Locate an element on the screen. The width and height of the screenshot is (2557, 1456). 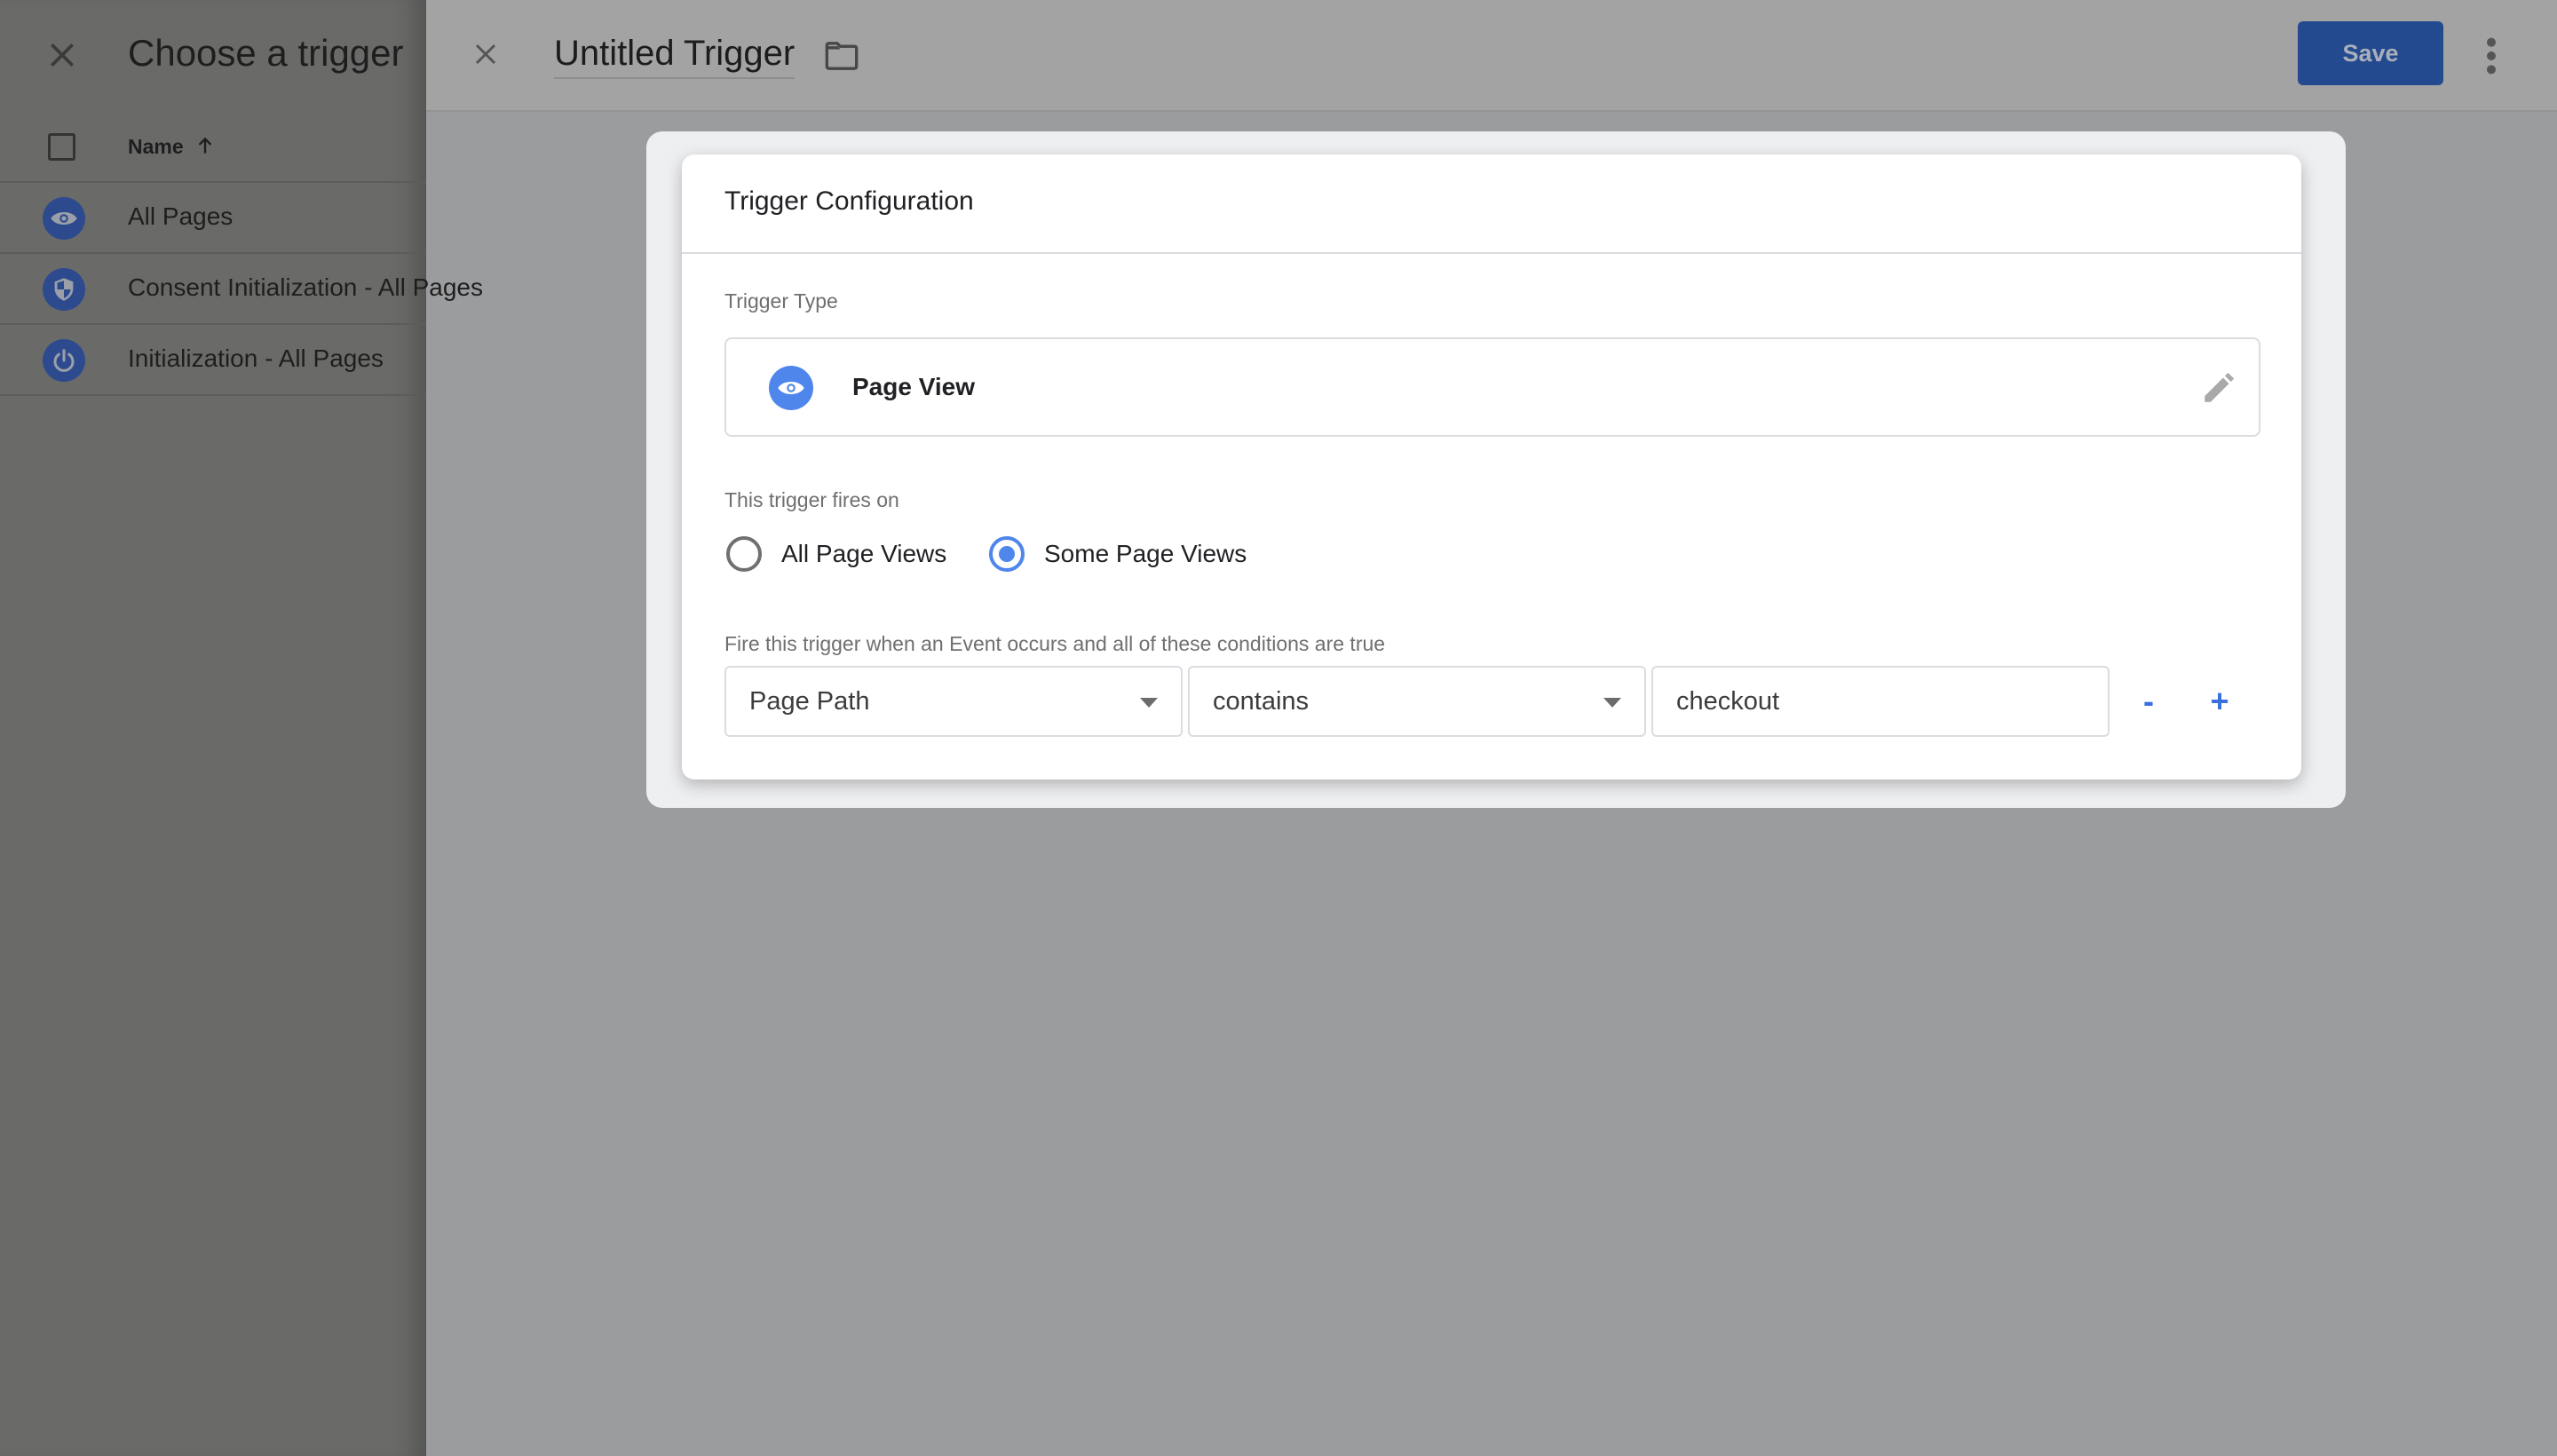
condition-row: Page Path contains checkout - + is located at coordinates (1505, 701).